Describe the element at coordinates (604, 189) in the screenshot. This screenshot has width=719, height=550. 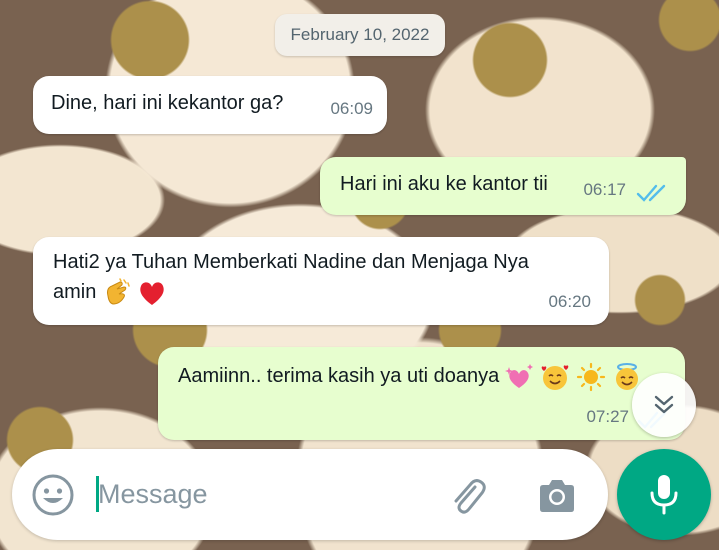
I see `message-time: 06:17` at that location.